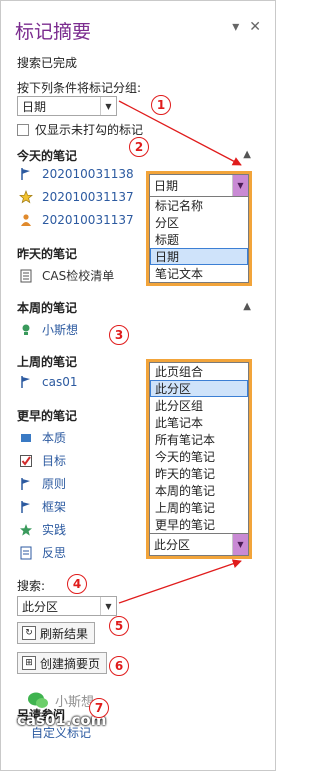  I want to click on section-today: 今天的笔记, so click(47, 156).